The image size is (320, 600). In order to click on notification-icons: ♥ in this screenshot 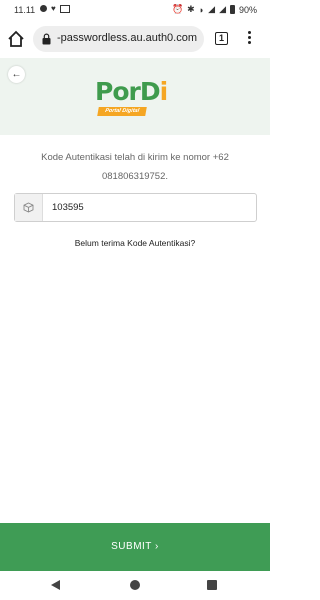, I will do `click(55, 8)`.